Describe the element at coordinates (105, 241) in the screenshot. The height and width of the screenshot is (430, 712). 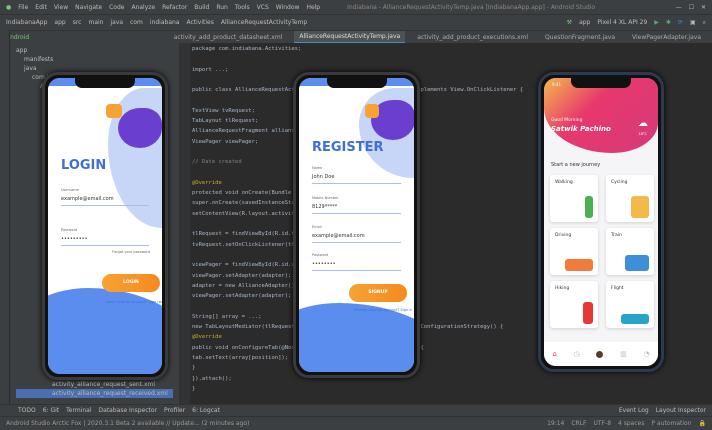
I see `password-input: •••••••••` at that location.